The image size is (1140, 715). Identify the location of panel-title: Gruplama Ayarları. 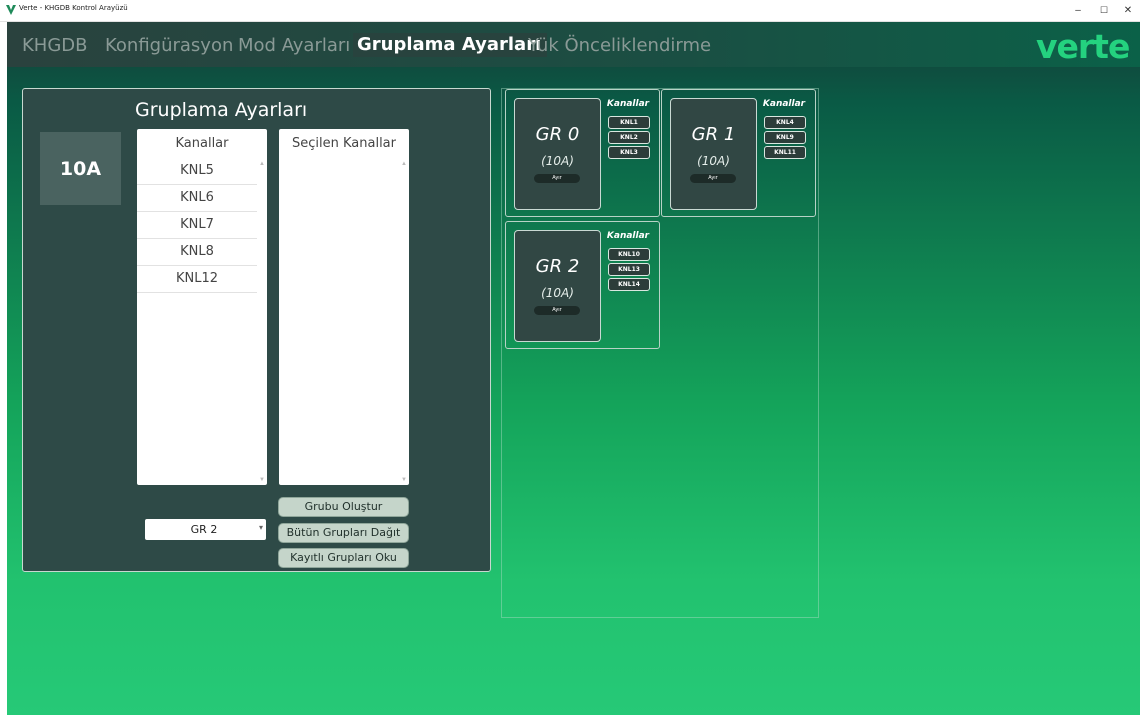
(221, 110).